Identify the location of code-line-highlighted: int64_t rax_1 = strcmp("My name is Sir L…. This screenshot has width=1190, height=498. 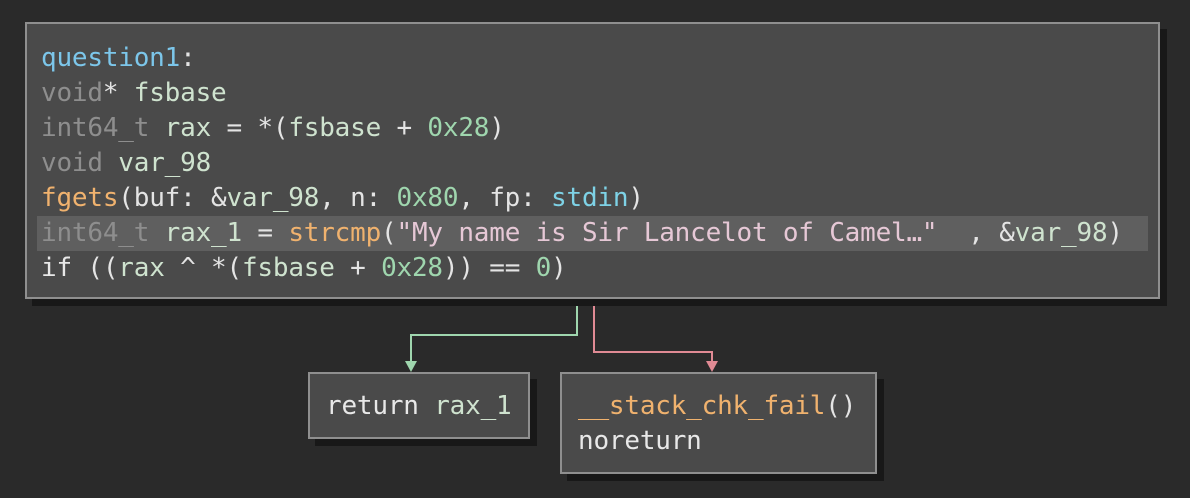
(592, 233).